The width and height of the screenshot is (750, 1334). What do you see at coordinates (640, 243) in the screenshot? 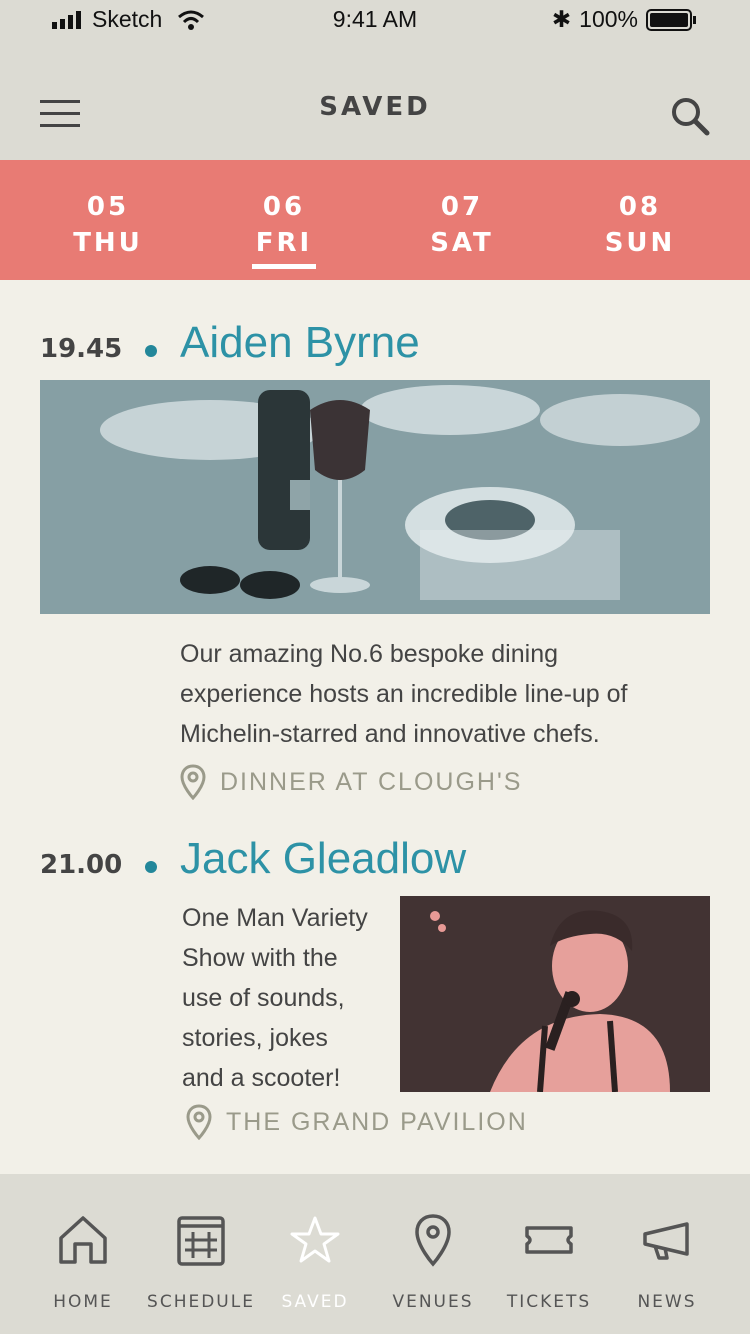
I see `date-day: SUN` at bounding box center [640, 243].